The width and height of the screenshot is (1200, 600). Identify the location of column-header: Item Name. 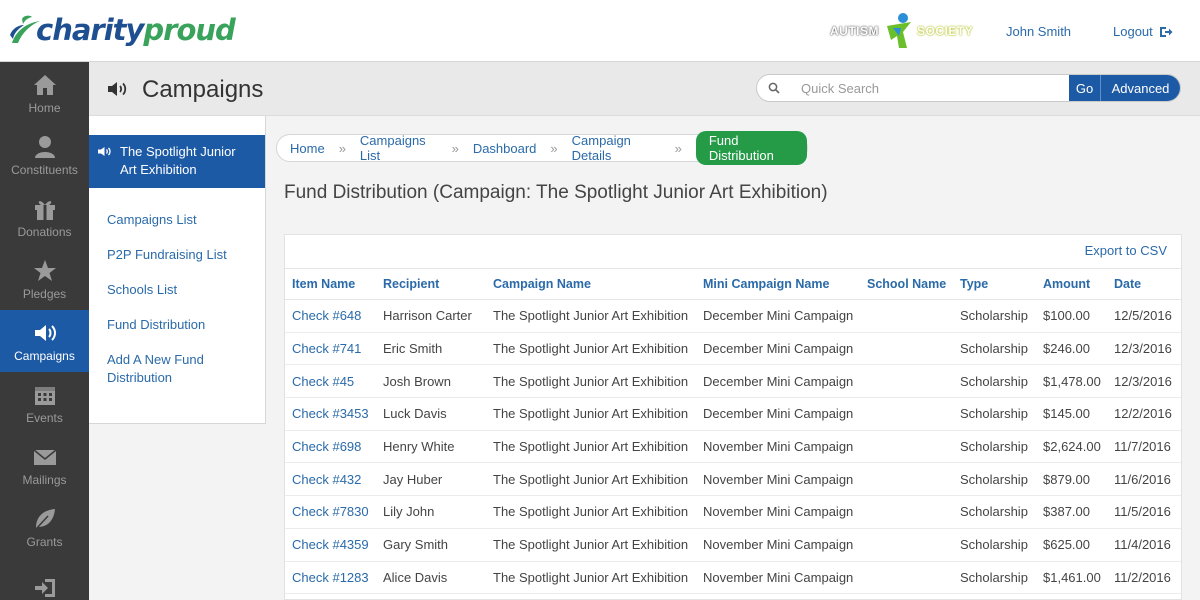
(330, 284).